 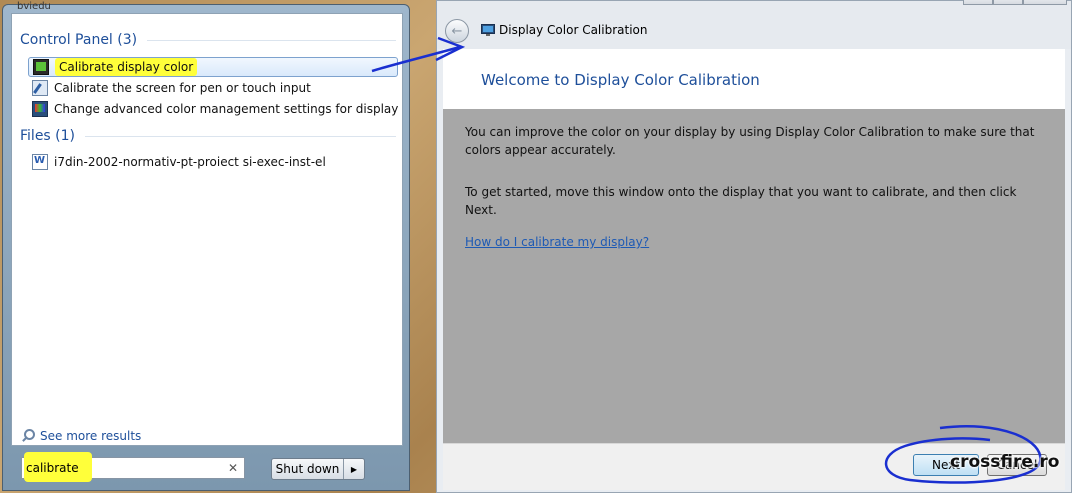 I want to click on close-button, so click(x=1045, y=2).